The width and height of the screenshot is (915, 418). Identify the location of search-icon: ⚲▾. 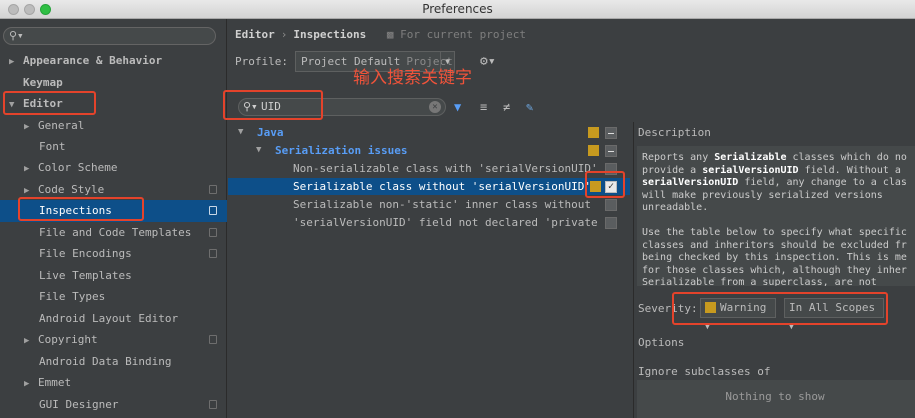
(16, 35).